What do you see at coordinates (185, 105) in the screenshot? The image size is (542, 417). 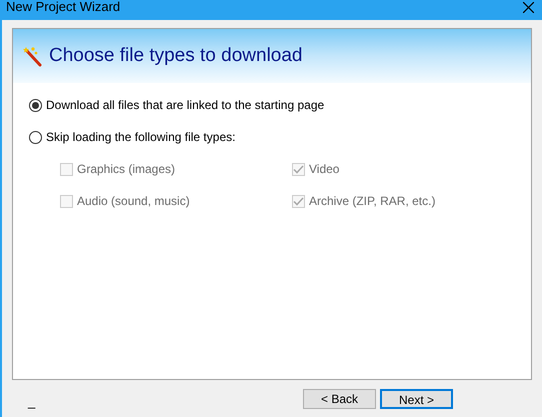 I see `option-label: Download all files that are linked to the starting page` at bounding box center [185, 105].